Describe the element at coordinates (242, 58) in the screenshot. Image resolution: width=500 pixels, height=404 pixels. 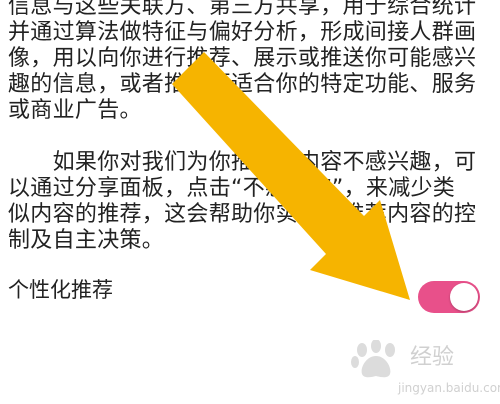
I see `paragraph-line: 像，用以向你进行推荐、展示或推送你可能感兴` at that location.